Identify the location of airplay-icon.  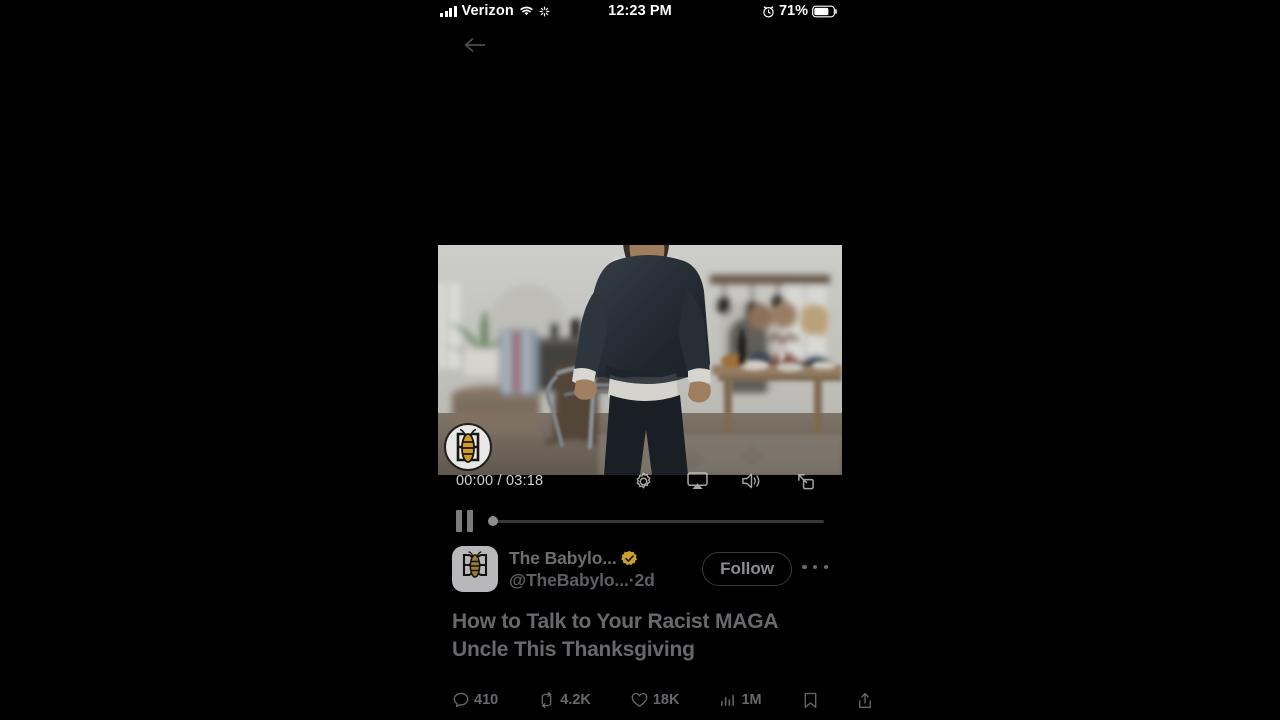
(697, 481).